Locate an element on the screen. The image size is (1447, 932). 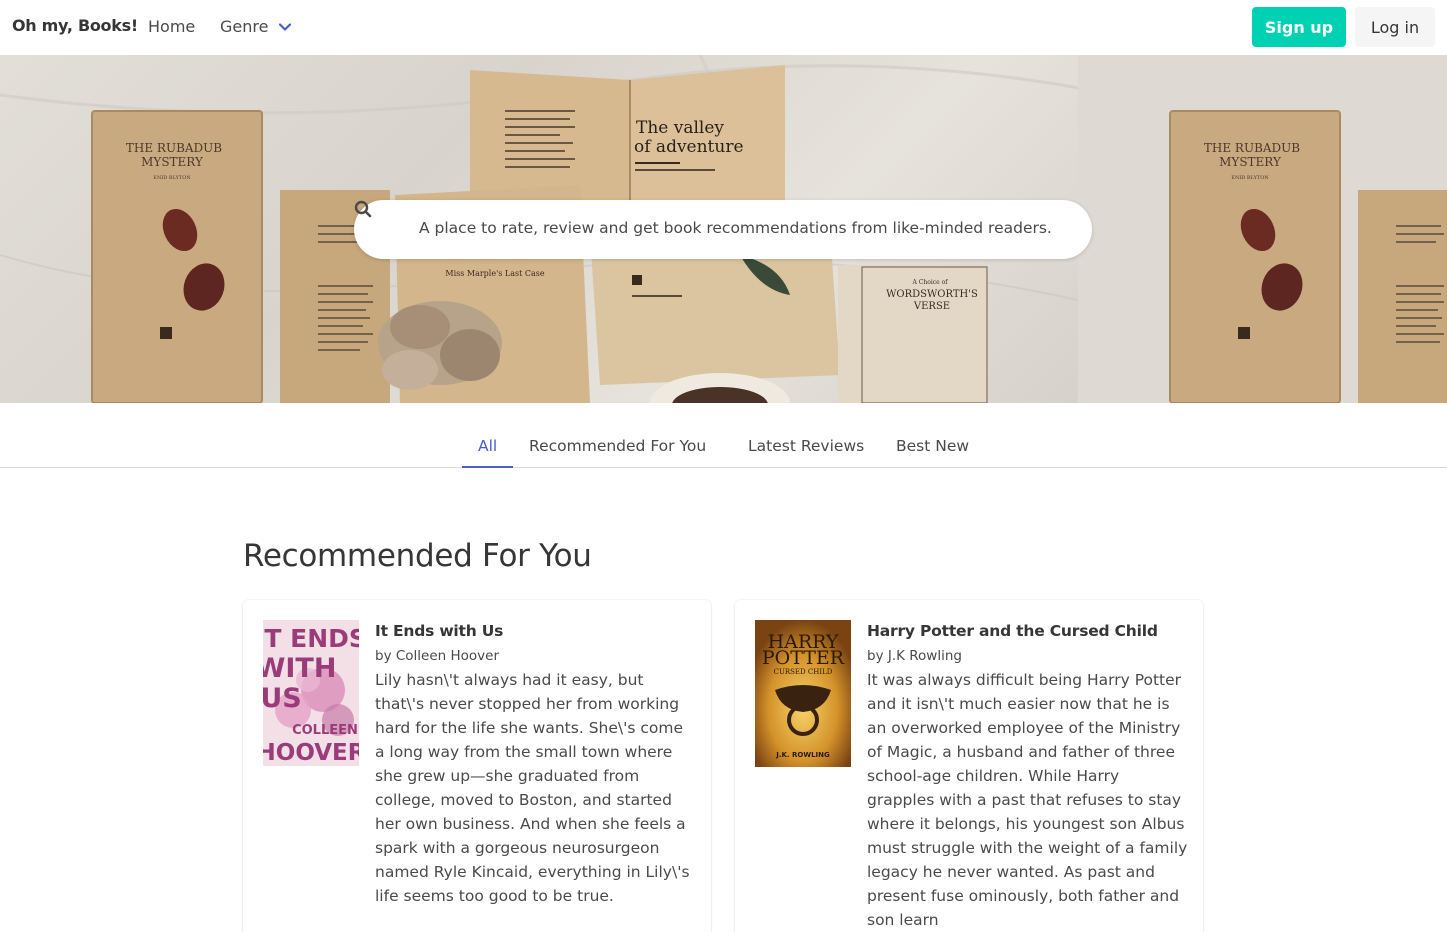
book-author: by Colleen Hoover is located at coordinates (437, 656).